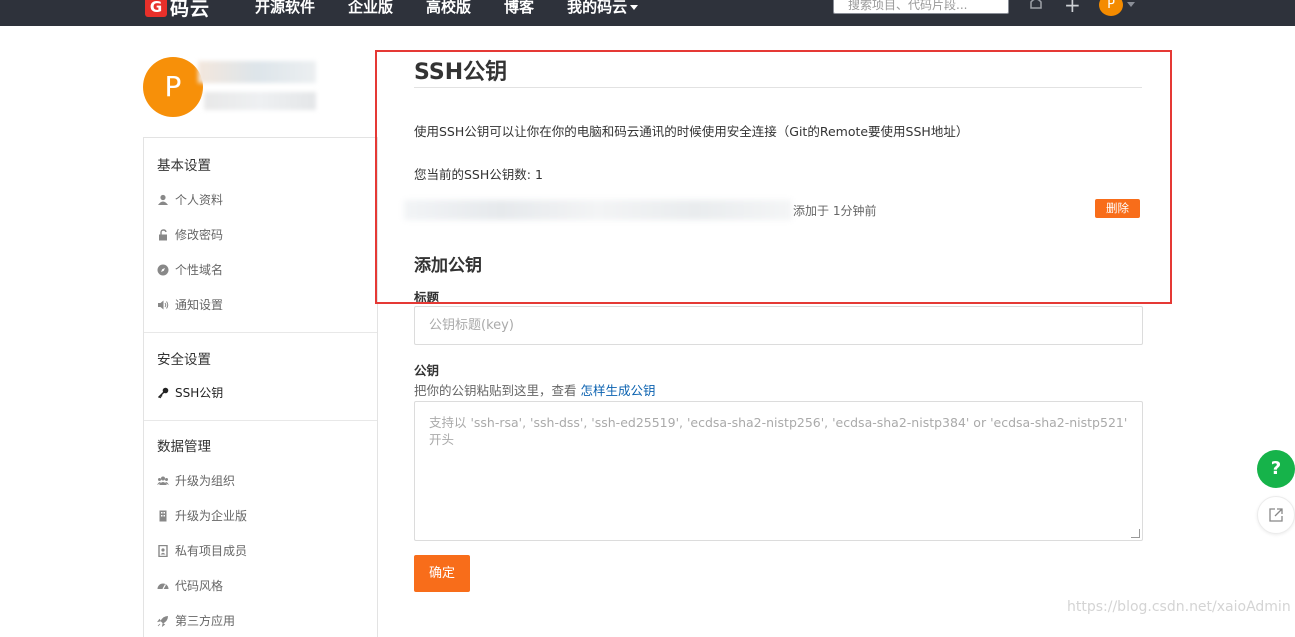 Image resolution: width=1295 pixels, height=637 pixels. I want to click on main-nav: 开源软件 企业版 高校版 博客 我的码云, so click(463, 8).